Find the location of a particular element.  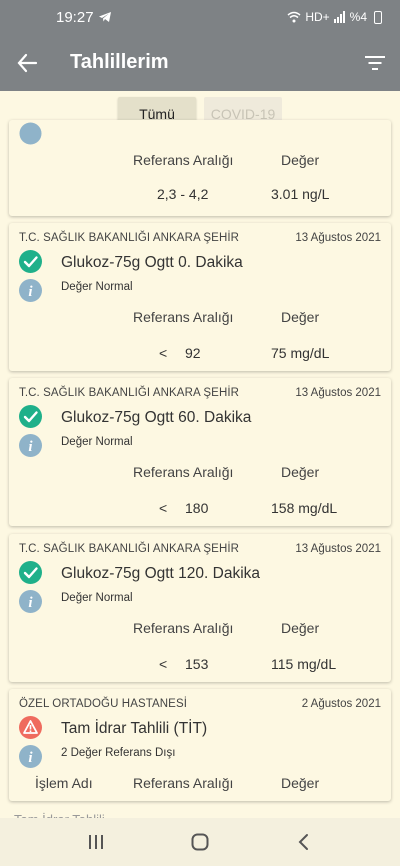

battery-icon is located at coordinates (378, 17).